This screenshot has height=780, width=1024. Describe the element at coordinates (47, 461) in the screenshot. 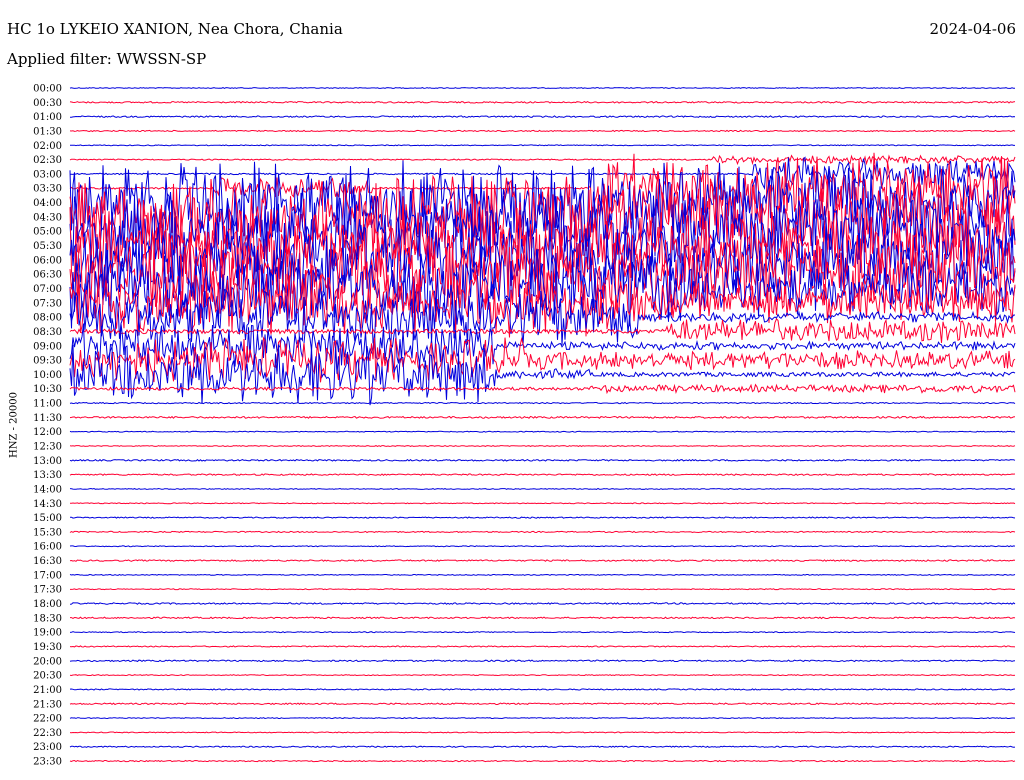

I see `time-tick-label: 13:00` at that location.